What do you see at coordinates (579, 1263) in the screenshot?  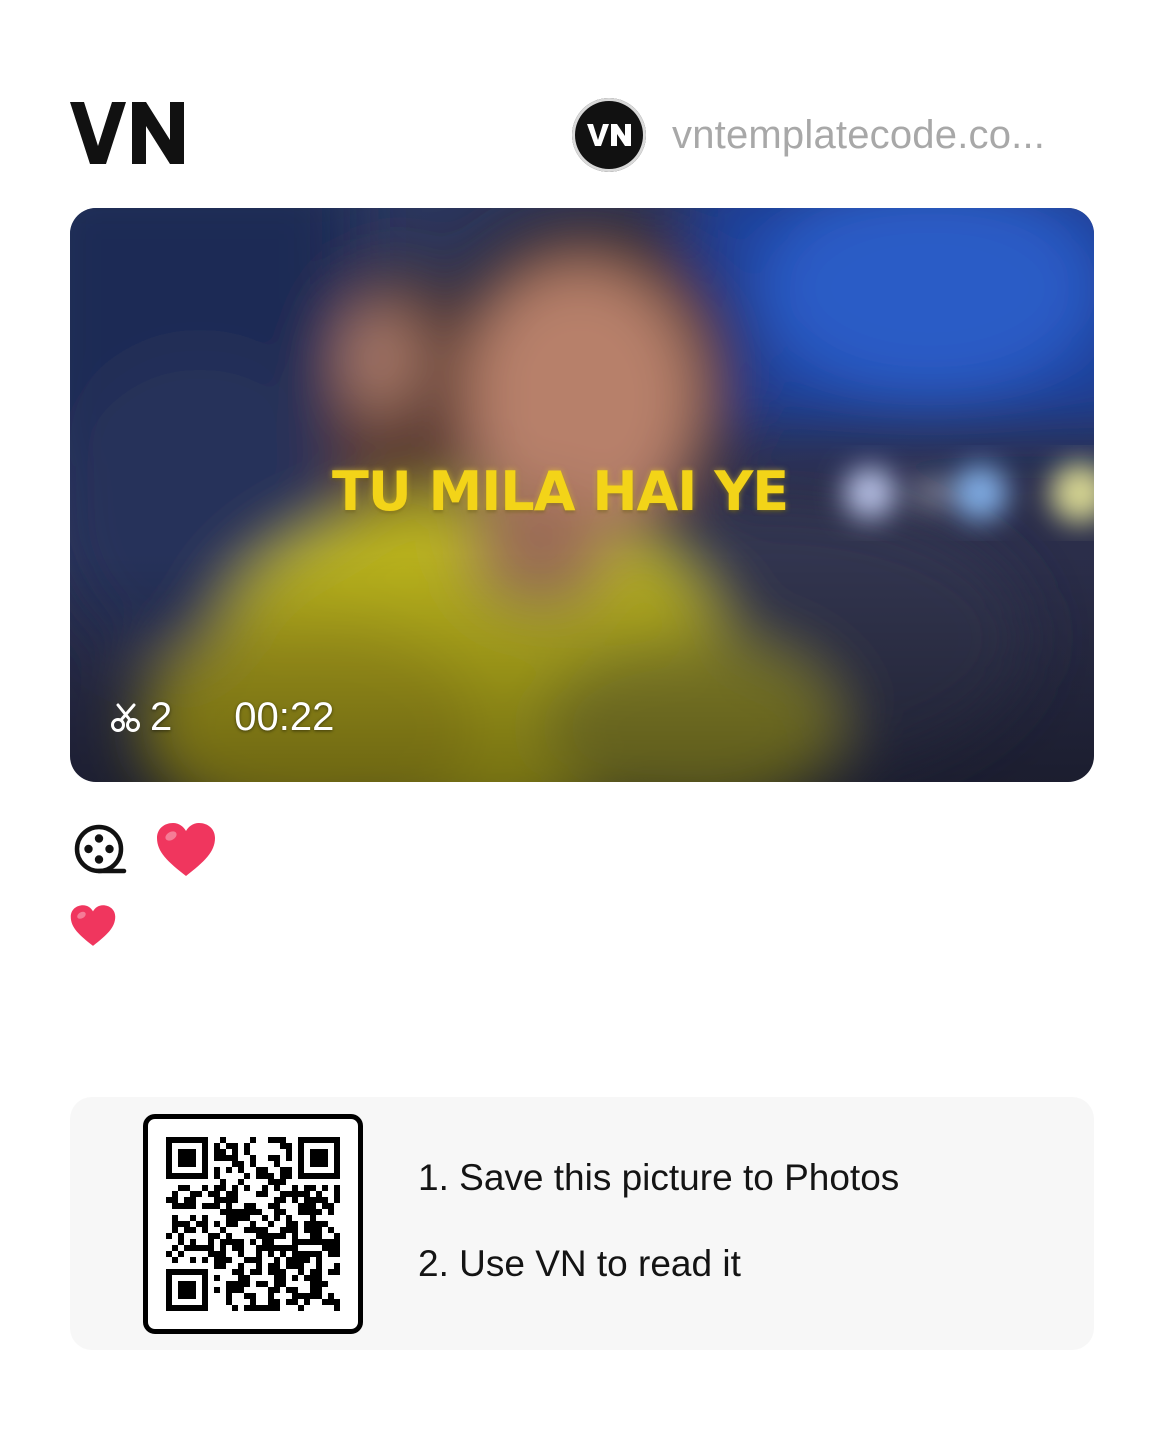 I see `qr-step-2: 2. Use VN to read it` at bounding box center [579, 1263].